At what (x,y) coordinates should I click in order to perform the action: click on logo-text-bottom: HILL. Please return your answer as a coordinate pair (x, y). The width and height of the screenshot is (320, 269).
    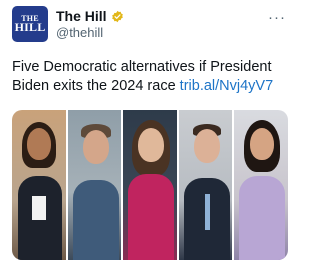
    Looking at the image, I should click on (30, 27).